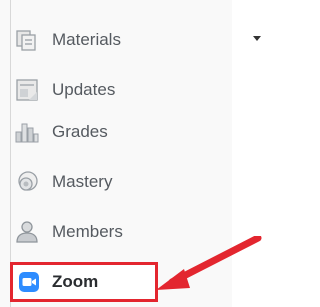 This screenshot has height=307, width=320. What do you see at coordinates (257, 38) in the screenshot?
I see `chevron-down-icon` at bounding box center [257, 38].